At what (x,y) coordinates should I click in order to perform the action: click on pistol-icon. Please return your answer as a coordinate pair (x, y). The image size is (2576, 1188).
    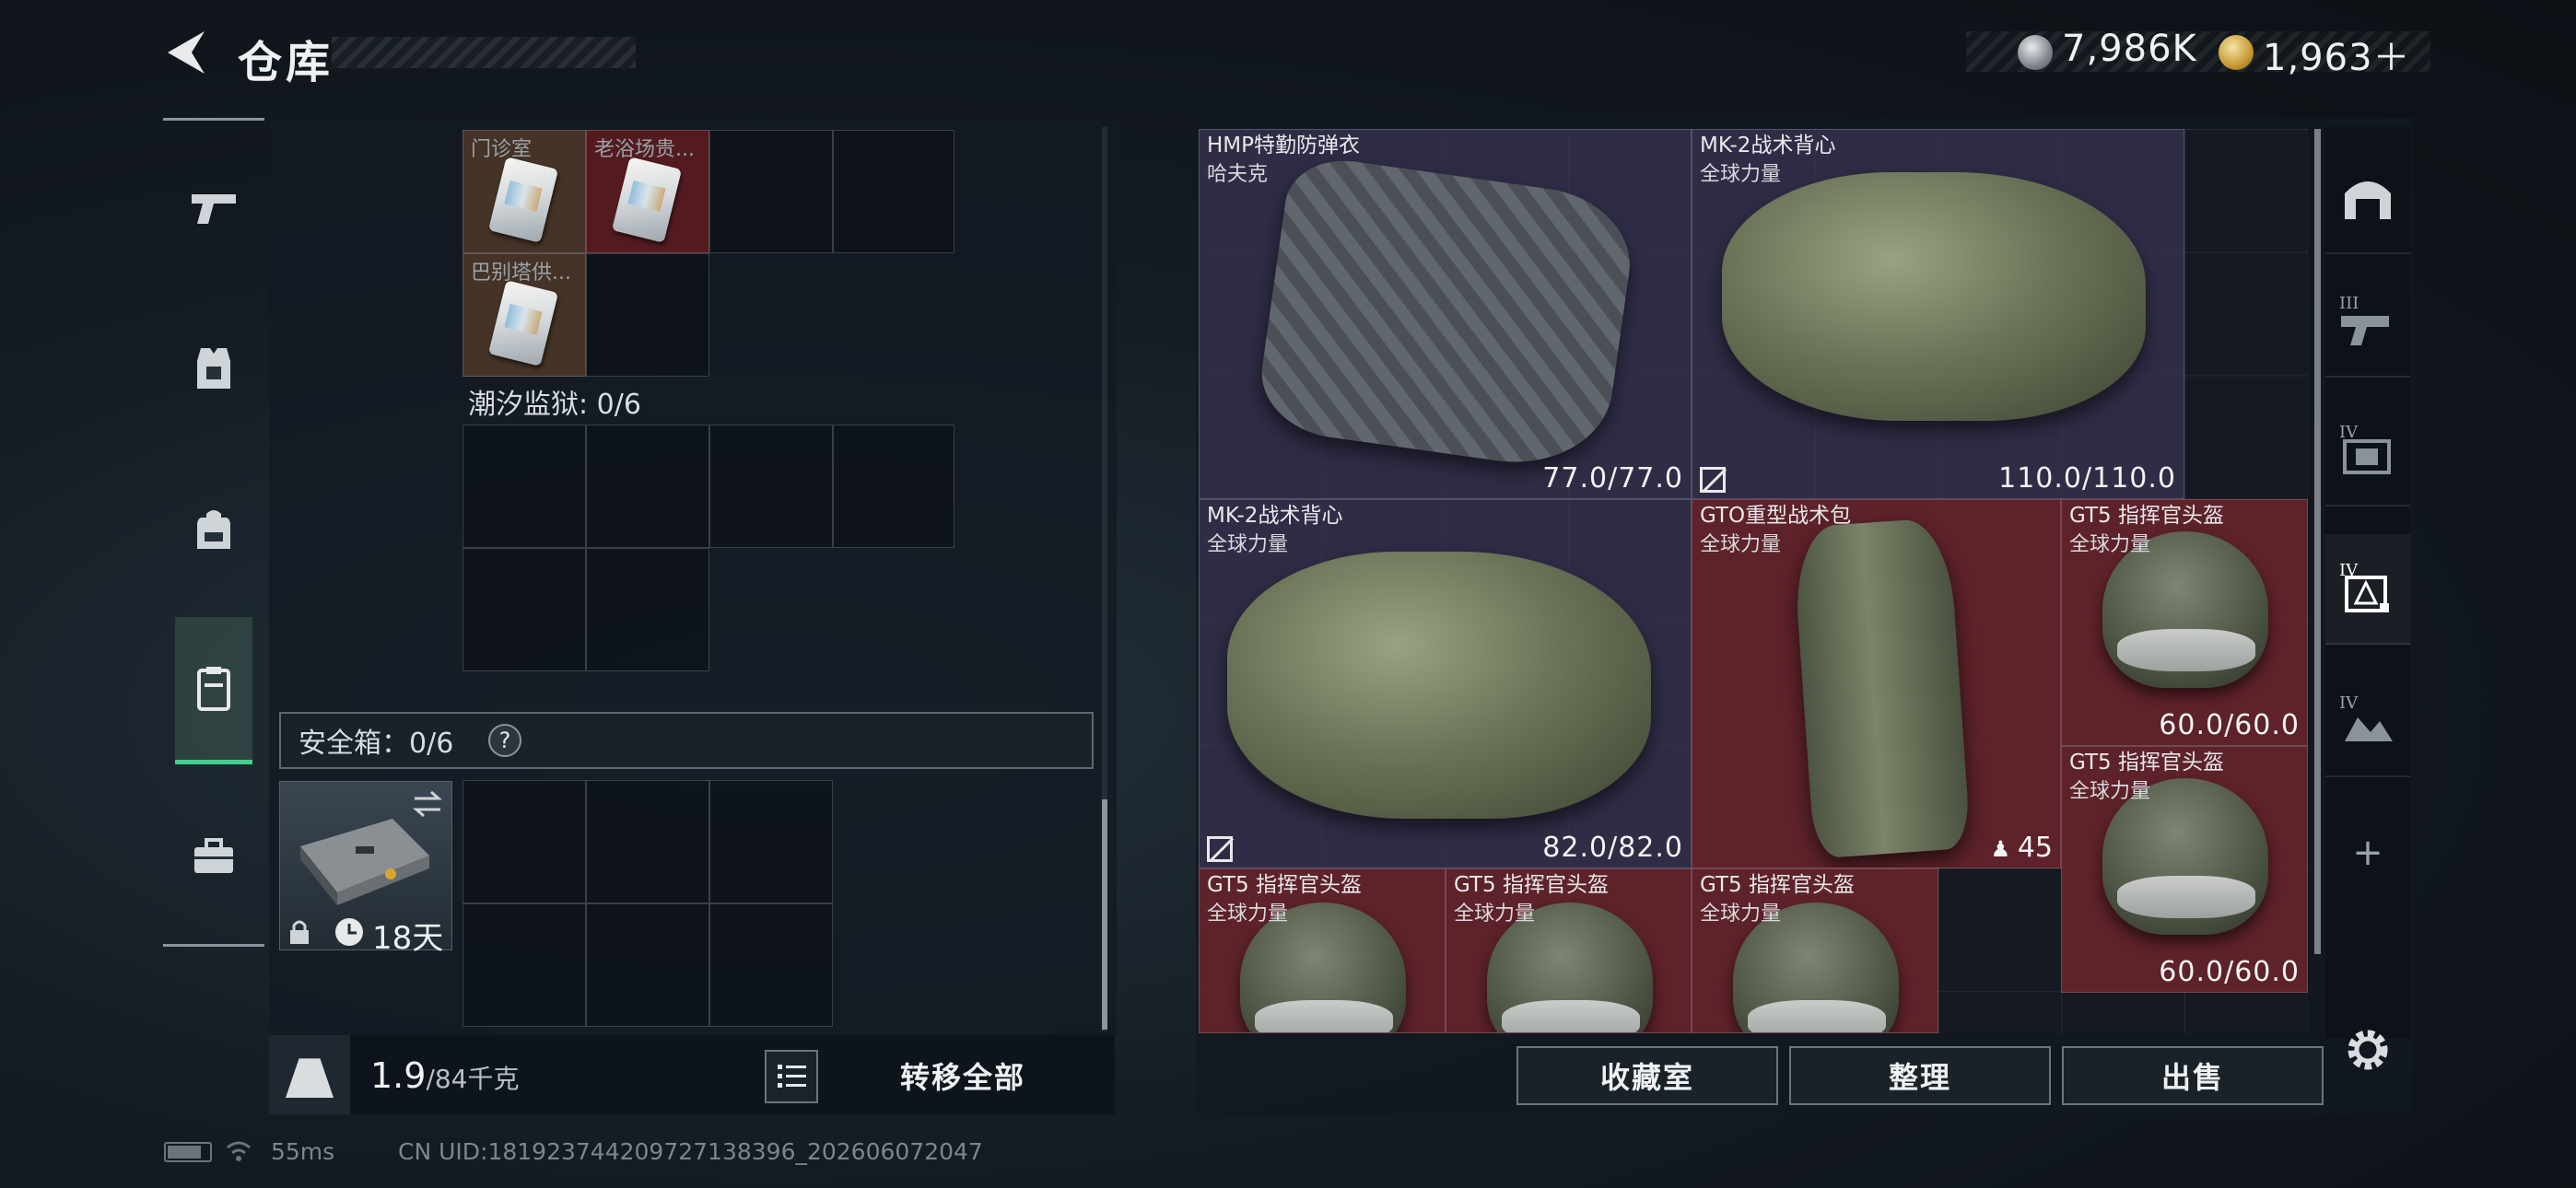
    Looking at the image, I should click on (214, 209).